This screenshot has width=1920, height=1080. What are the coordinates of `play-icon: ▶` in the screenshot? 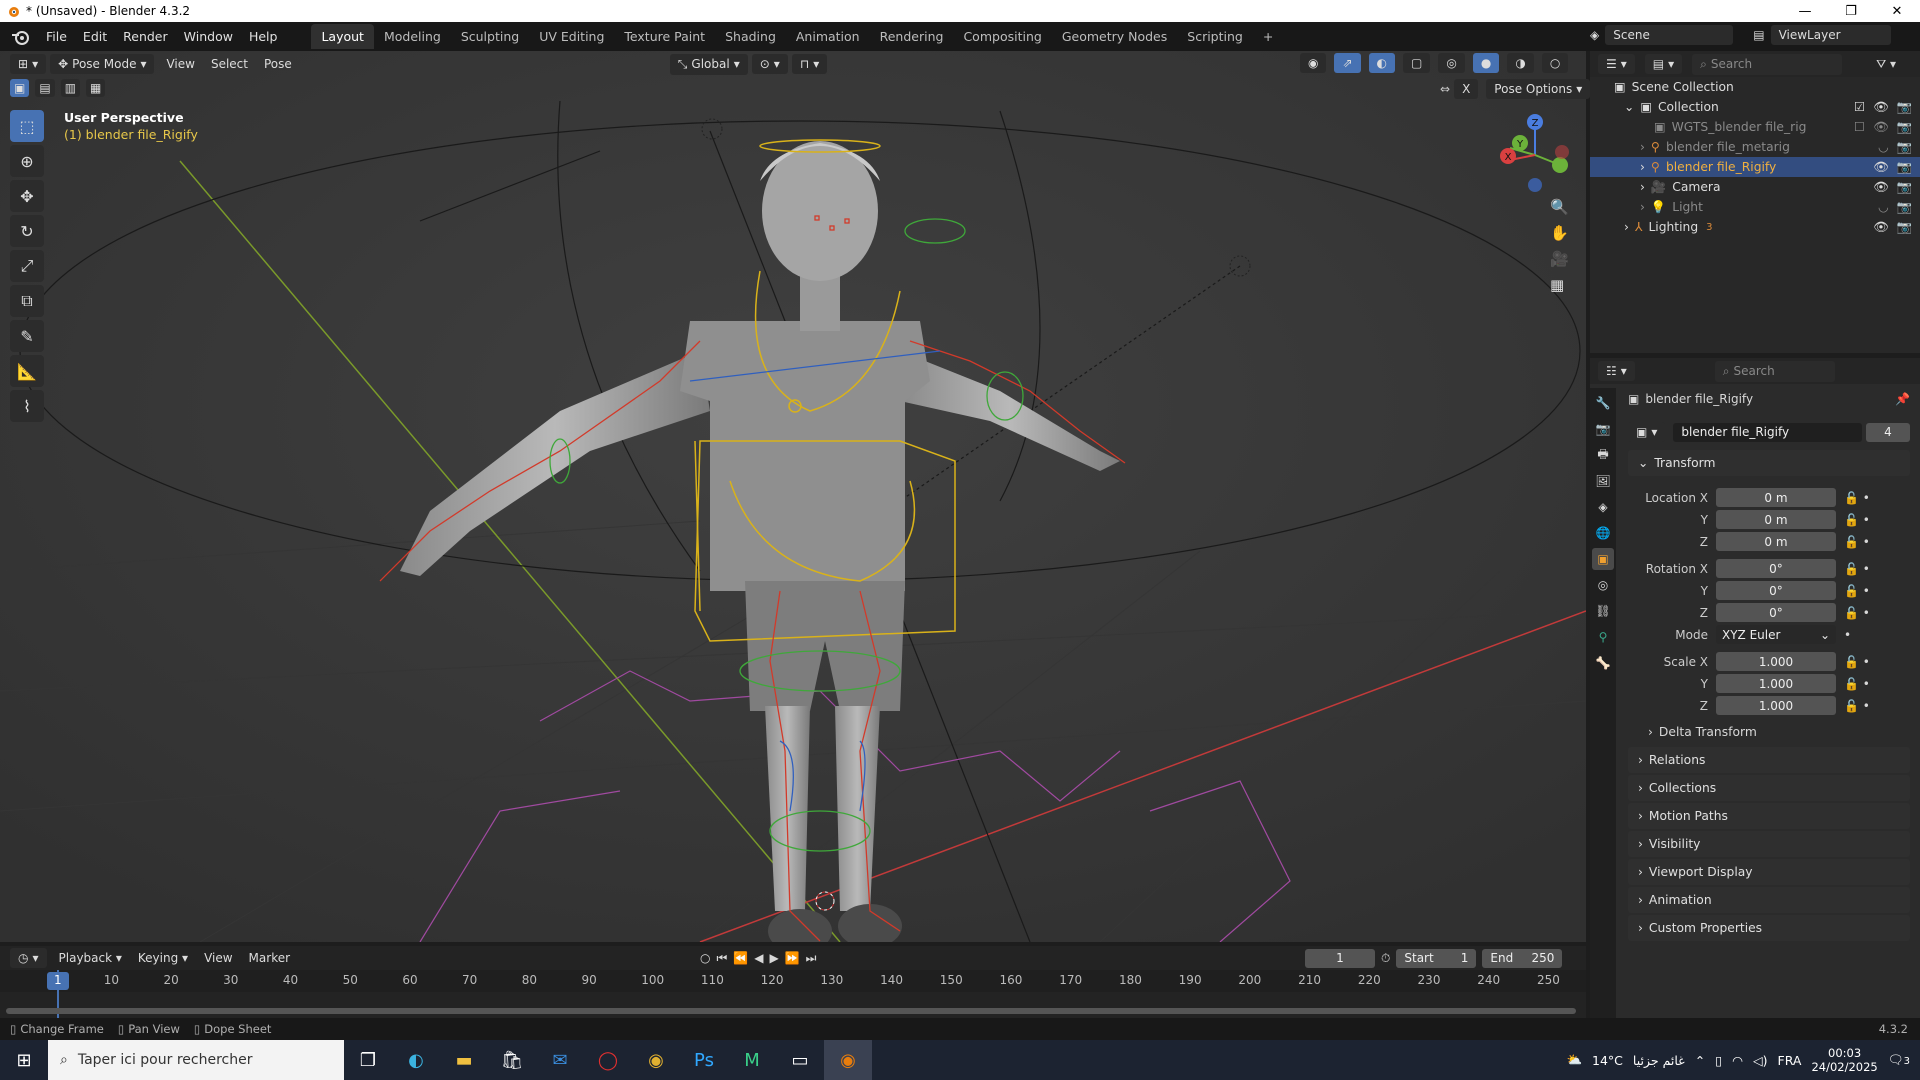 It's located at (773, 958).